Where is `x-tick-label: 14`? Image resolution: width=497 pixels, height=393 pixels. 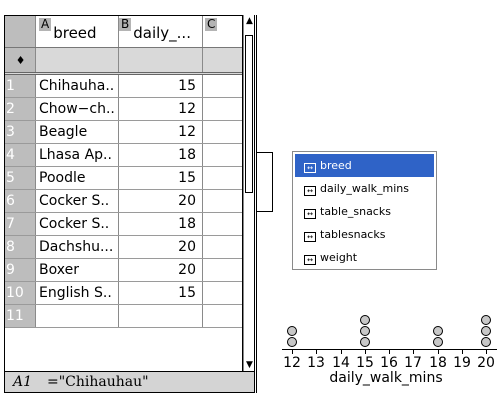
x-tick-label: 14 is located at coordinates (341, 363).